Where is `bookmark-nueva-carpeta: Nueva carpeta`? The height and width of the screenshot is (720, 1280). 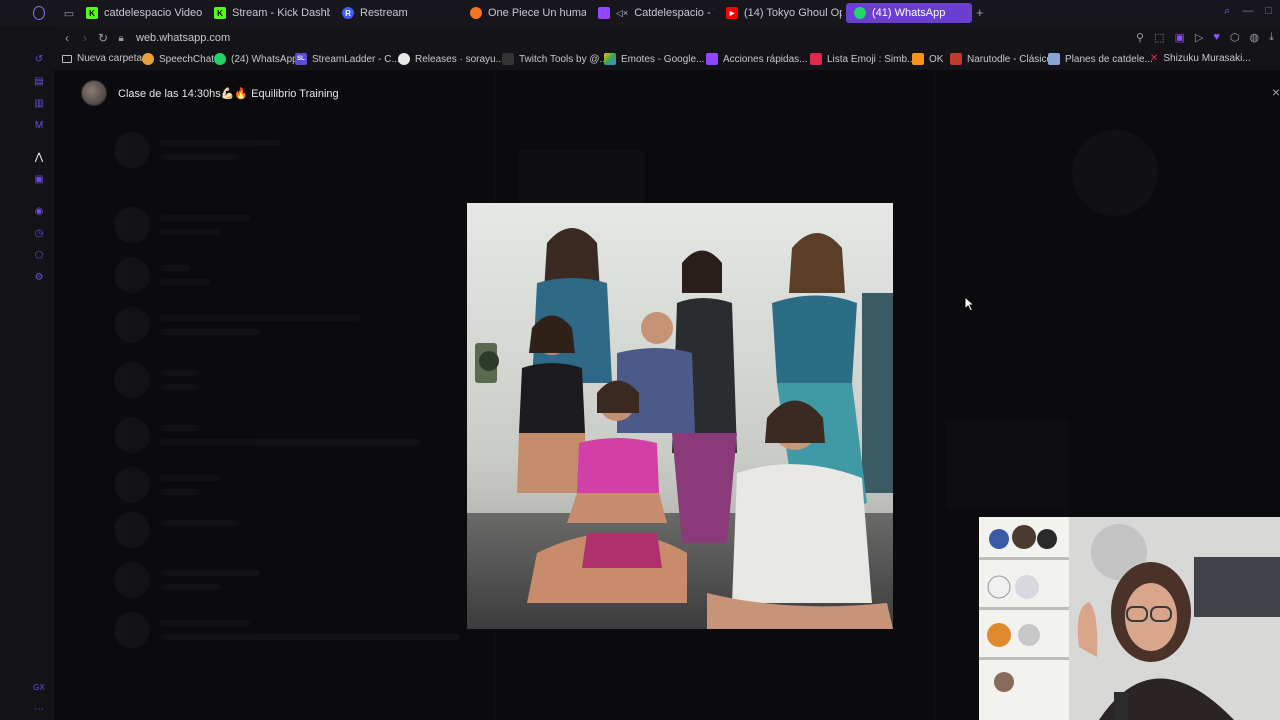
bookmark-nueva-carpeta: Nueva carpeta is located at coordinates (102, 58).